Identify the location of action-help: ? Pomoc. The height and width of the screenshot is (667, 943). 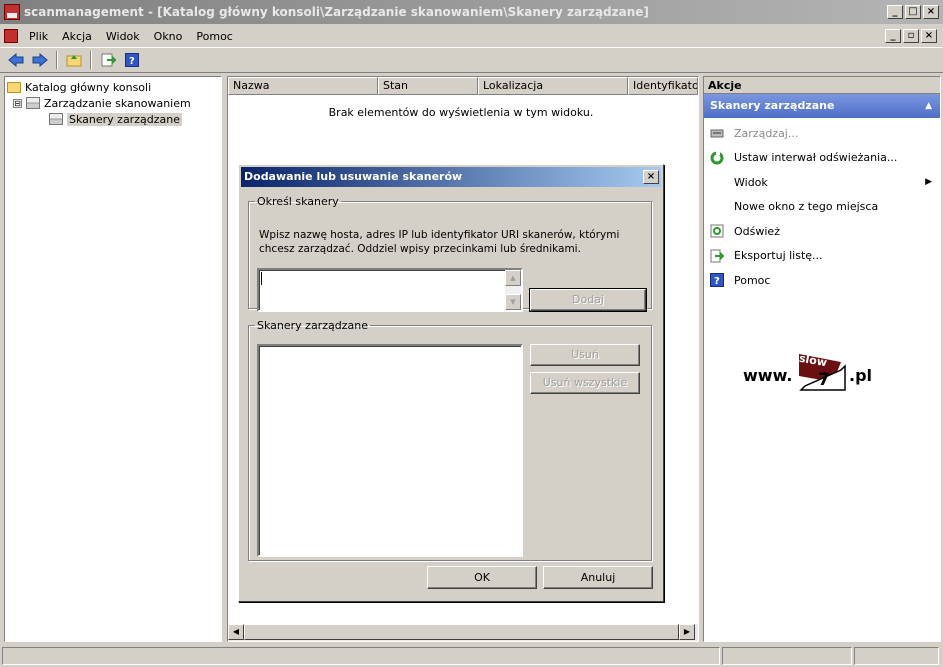
(822, 280).